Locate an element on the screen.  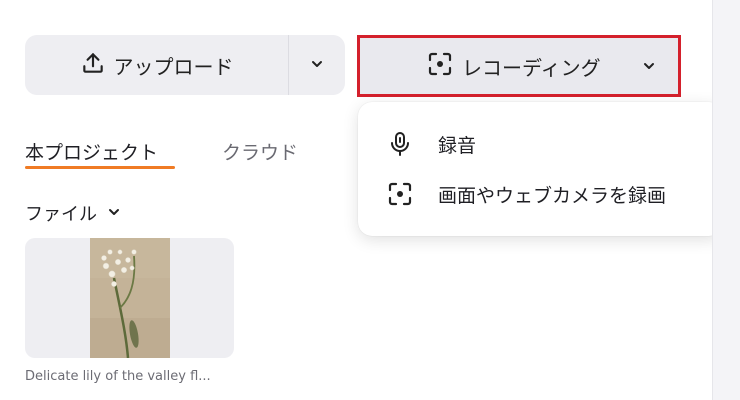
files-dropdown: ファイル is located at coordinates (73, 213).